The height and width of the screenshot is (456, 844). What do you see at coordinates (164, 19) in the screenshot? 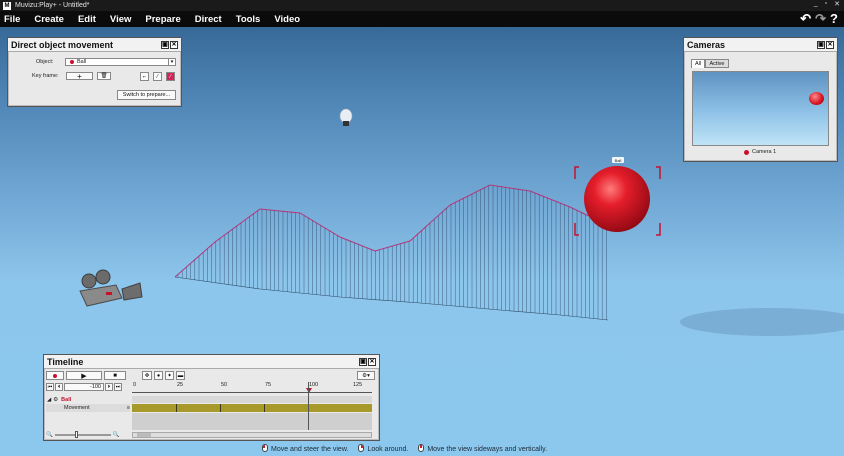
I see `menu-prepare: Prepare` at bounding box center [164, 19].